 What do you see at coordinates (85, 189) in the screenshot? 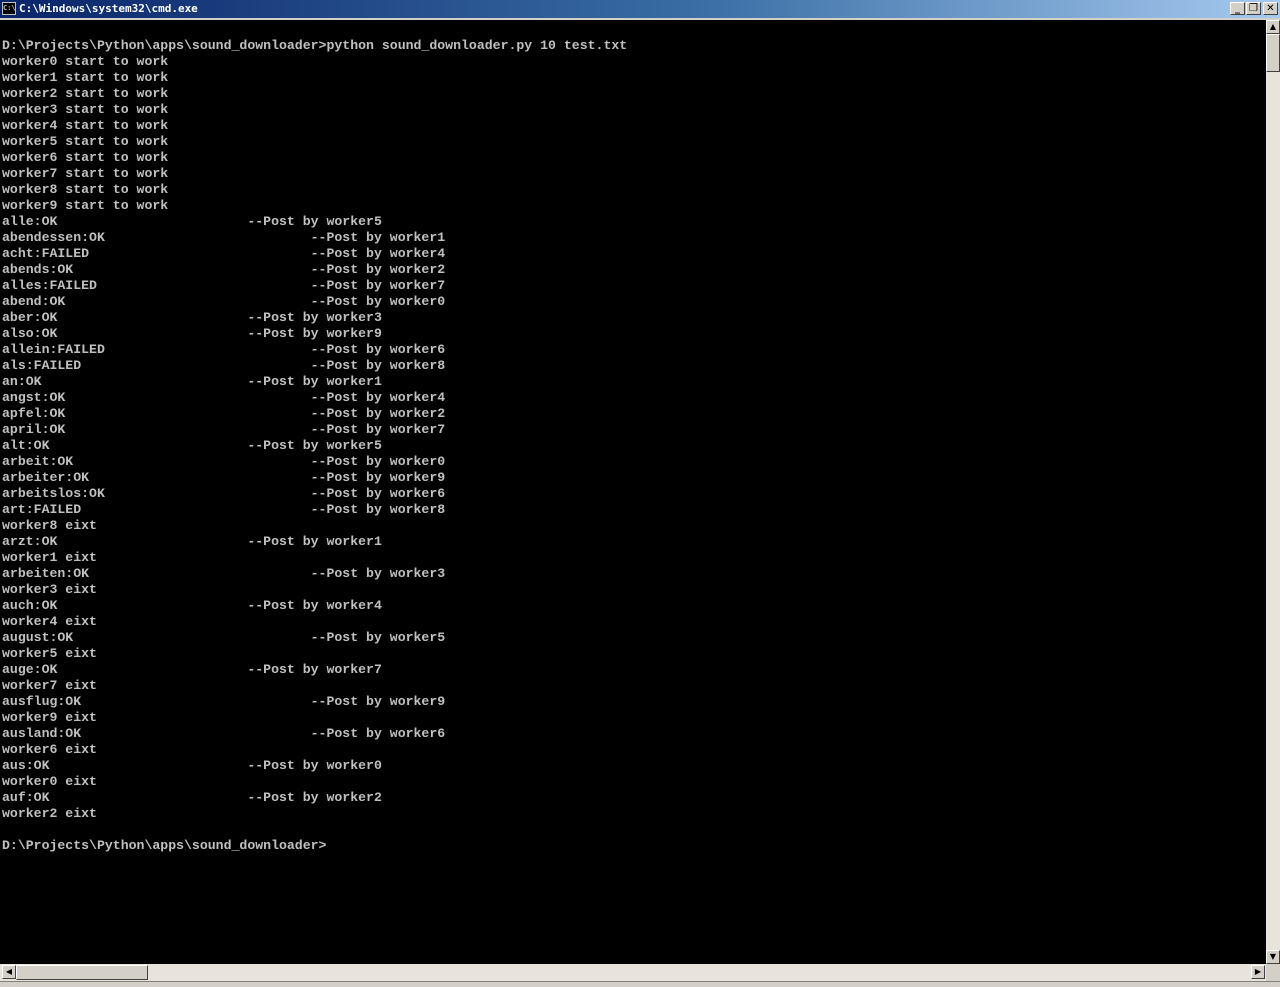
I see `console-line: worker8 start to work` at bounding box center [85, 189].